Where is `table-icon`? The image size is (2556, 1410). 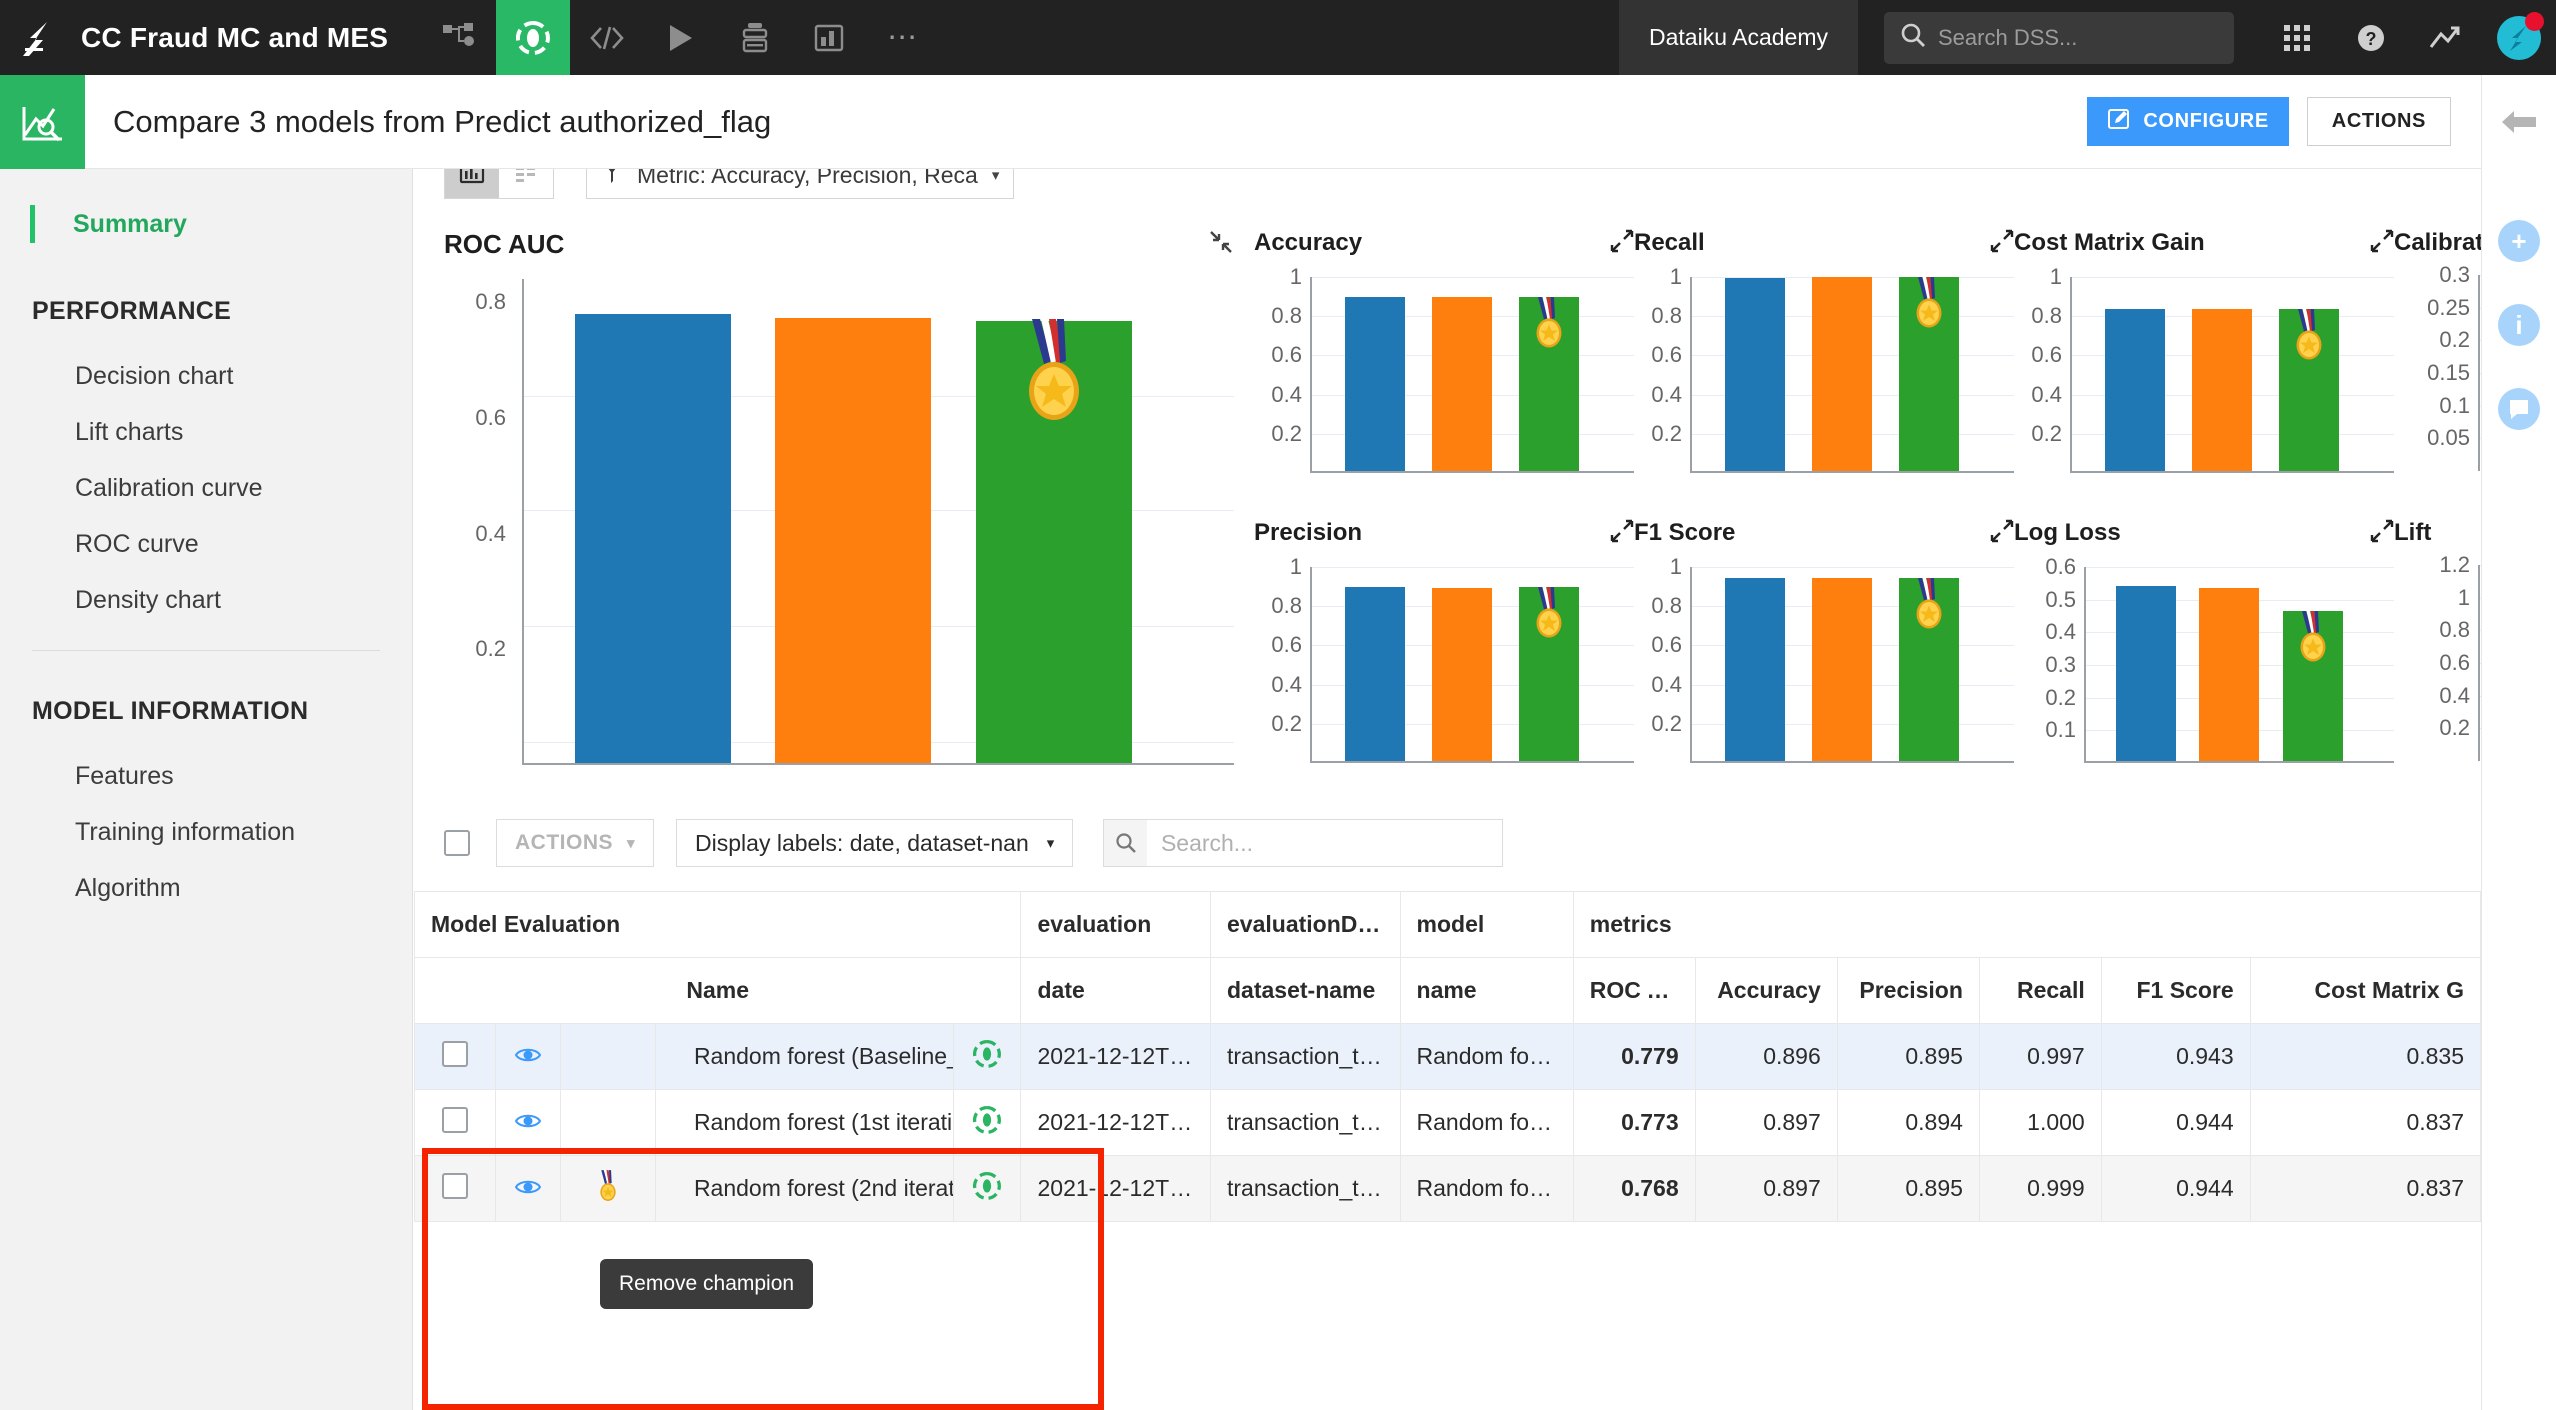 table-icon is located at coordinates (526, 183).